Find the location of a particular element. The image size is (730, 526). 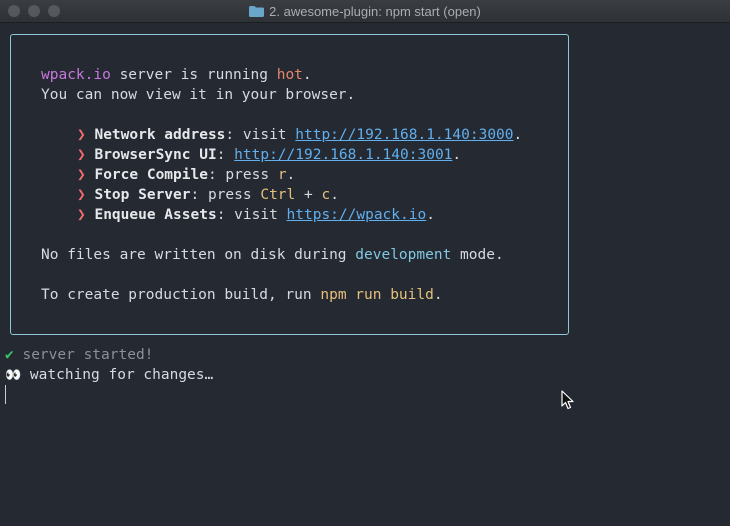

window-title: 2. awesome-plugin: npm start (open) is located at coordinates (375, 11).